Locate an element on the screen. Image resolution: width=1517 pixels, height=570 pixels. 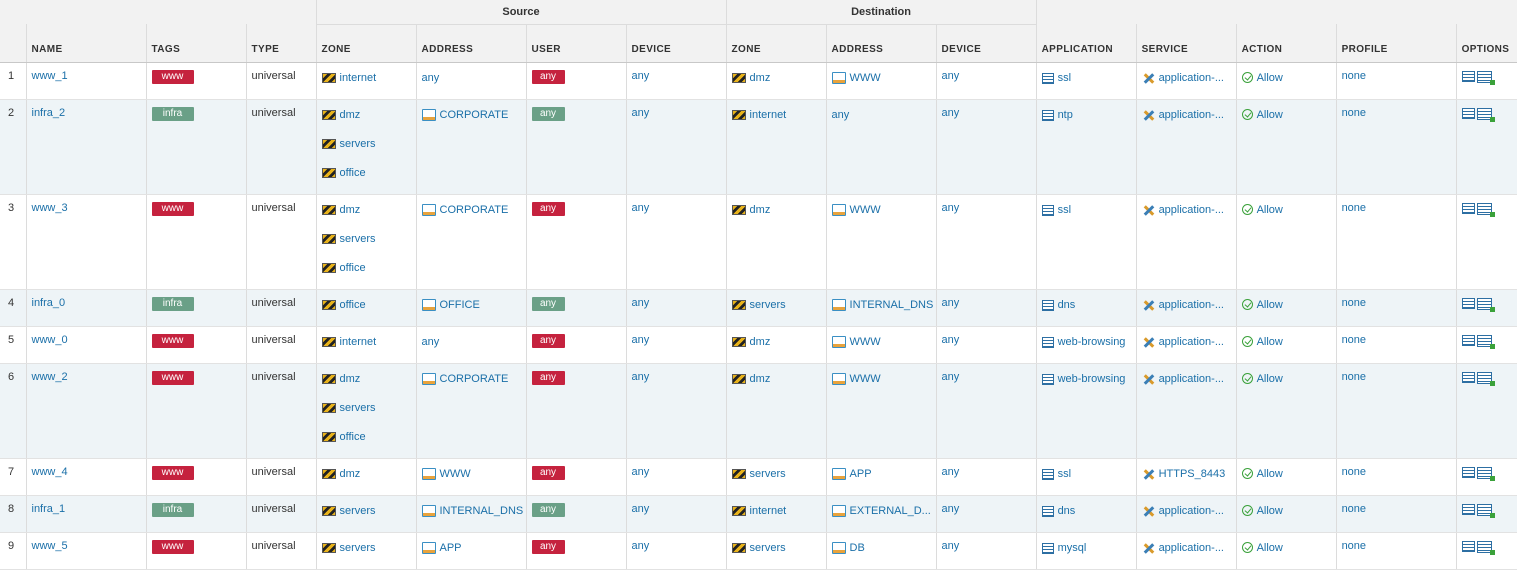
dst-address-link: any is located at coordinates (841, 115).